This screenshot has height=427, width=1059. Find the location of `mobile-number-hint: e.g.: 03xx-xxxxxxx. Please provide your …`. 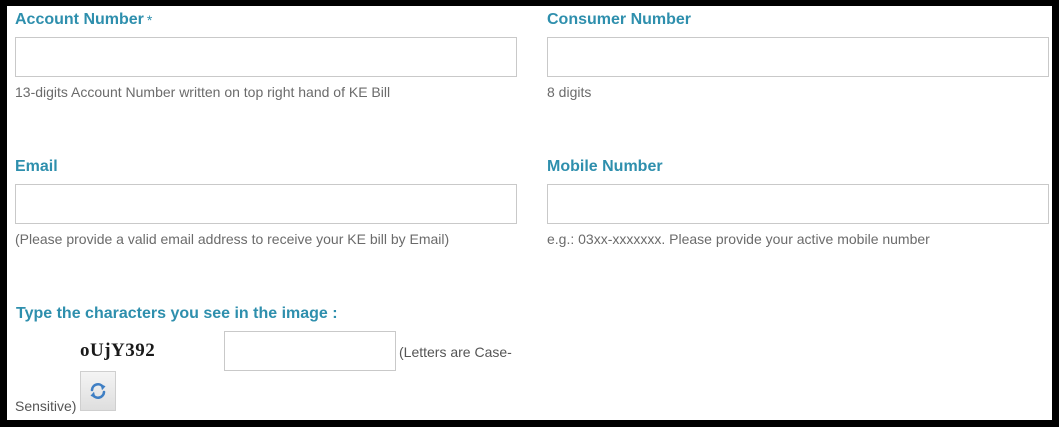

mobile-number-hint: e.g.: 03xx-xxxxxxx. Please provide your … is located at coordinates (738, 239).